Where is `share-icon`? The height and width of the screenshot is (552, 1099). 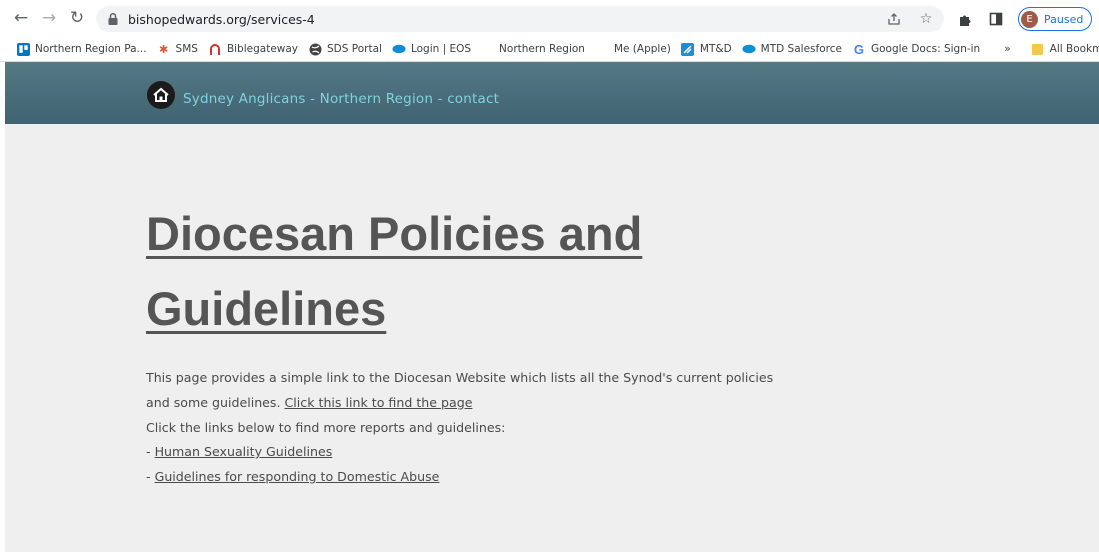 share-icon is located at coordinates (894, 19).